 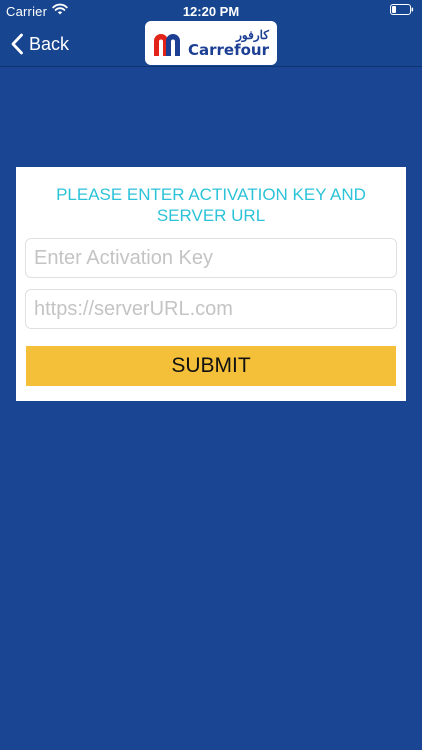 I want to click on clock-label: 12:20 PM, so click(x=211, y=11).